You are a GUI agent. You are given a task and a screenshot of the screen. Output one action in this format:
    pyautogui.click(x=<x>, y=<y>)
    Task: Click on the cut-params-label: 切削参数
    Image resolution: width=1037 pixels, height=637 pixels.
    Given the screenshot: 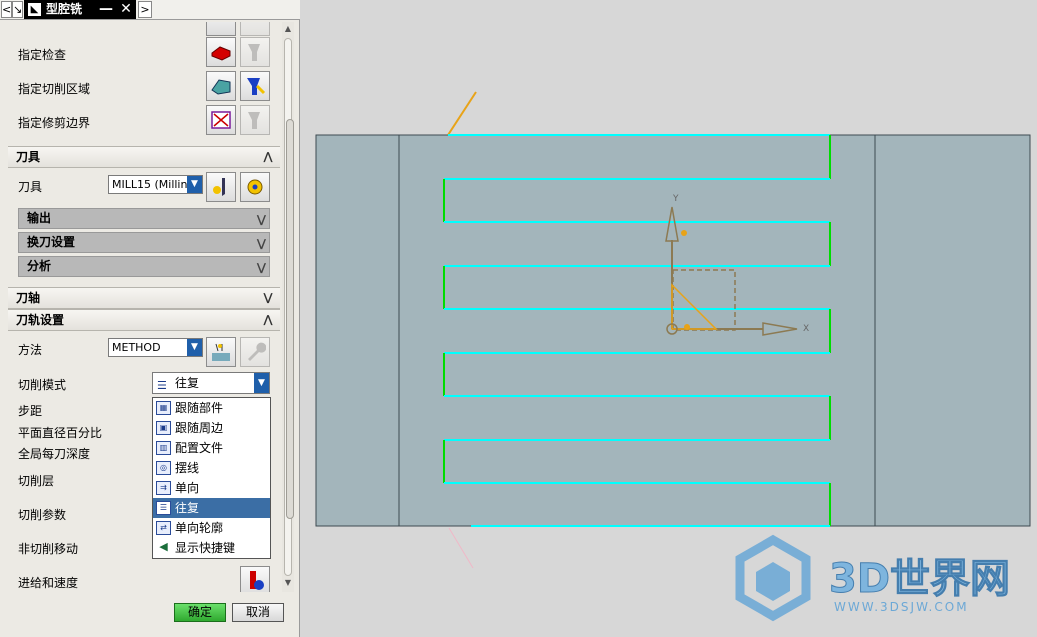 What is the action you would take?
    pyautogui.click(x=42, y=515)
    